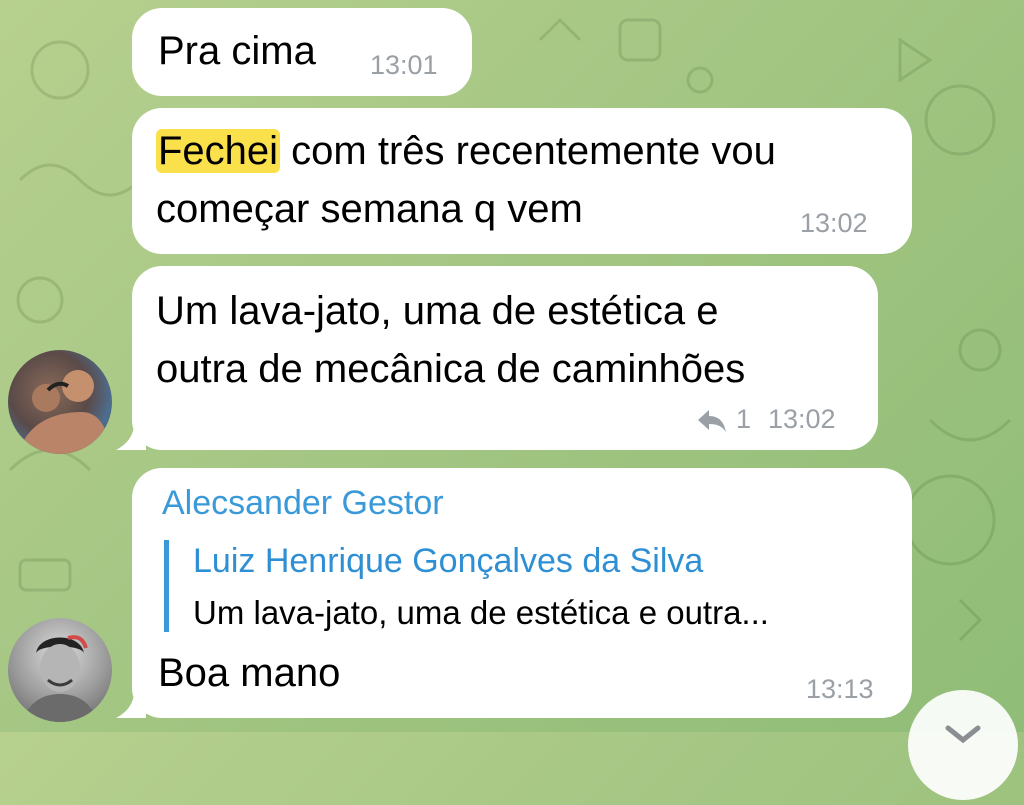 The image size is (1024, 805). What do you see at coordinates (840, 689) in the screenshot?
I see `message-time: 13:13` at bounding box center [840, 689].